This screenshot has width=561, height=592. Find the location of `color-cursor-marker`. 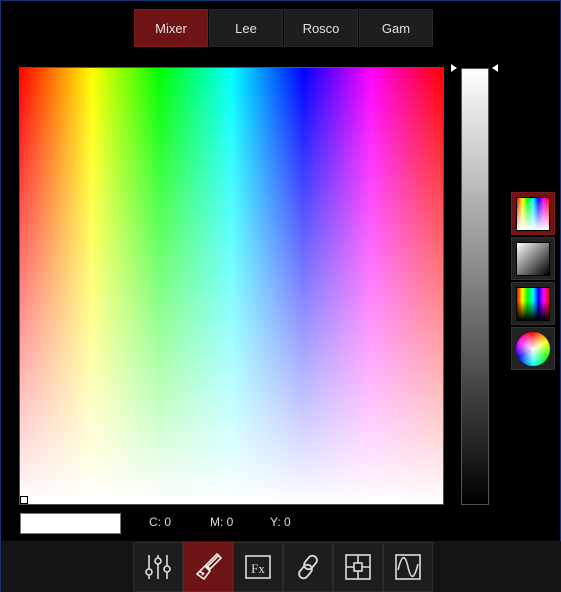

color-cursor-marker is located at coordinates (24, 500).